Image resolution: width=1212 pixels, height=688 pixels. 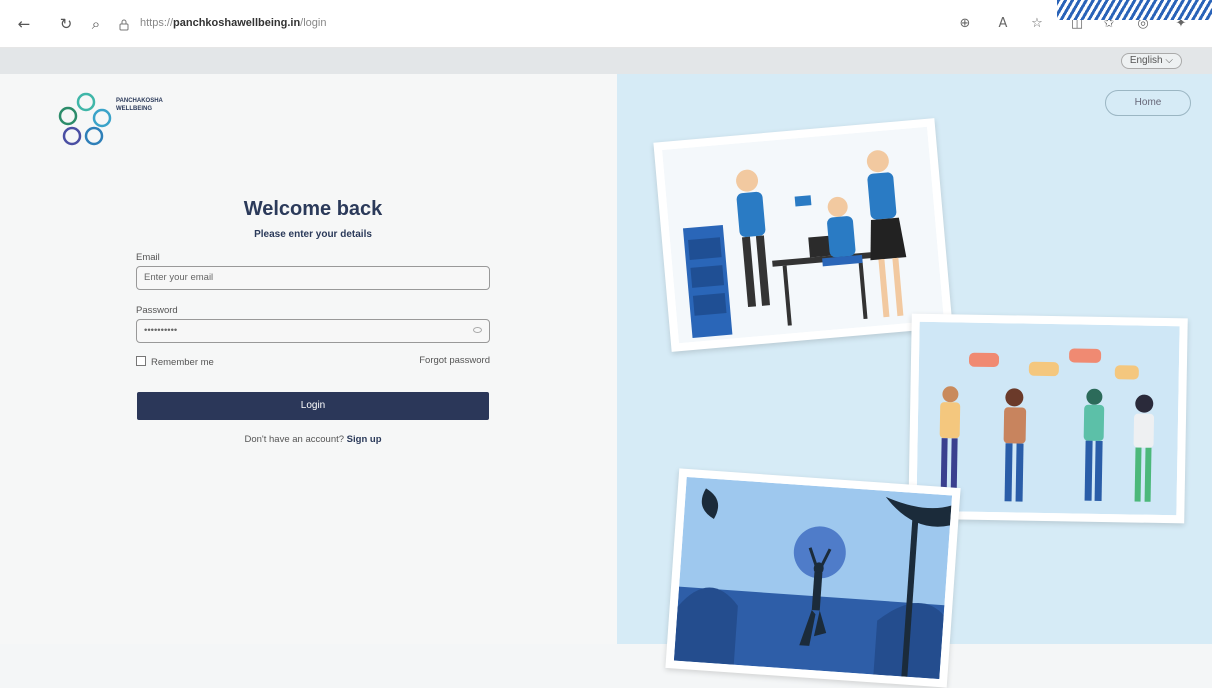 What do you see at coordinates (313, 331) in the screenshot?
I see `password-field: ••••••••••` at bounding box center [313, 331].